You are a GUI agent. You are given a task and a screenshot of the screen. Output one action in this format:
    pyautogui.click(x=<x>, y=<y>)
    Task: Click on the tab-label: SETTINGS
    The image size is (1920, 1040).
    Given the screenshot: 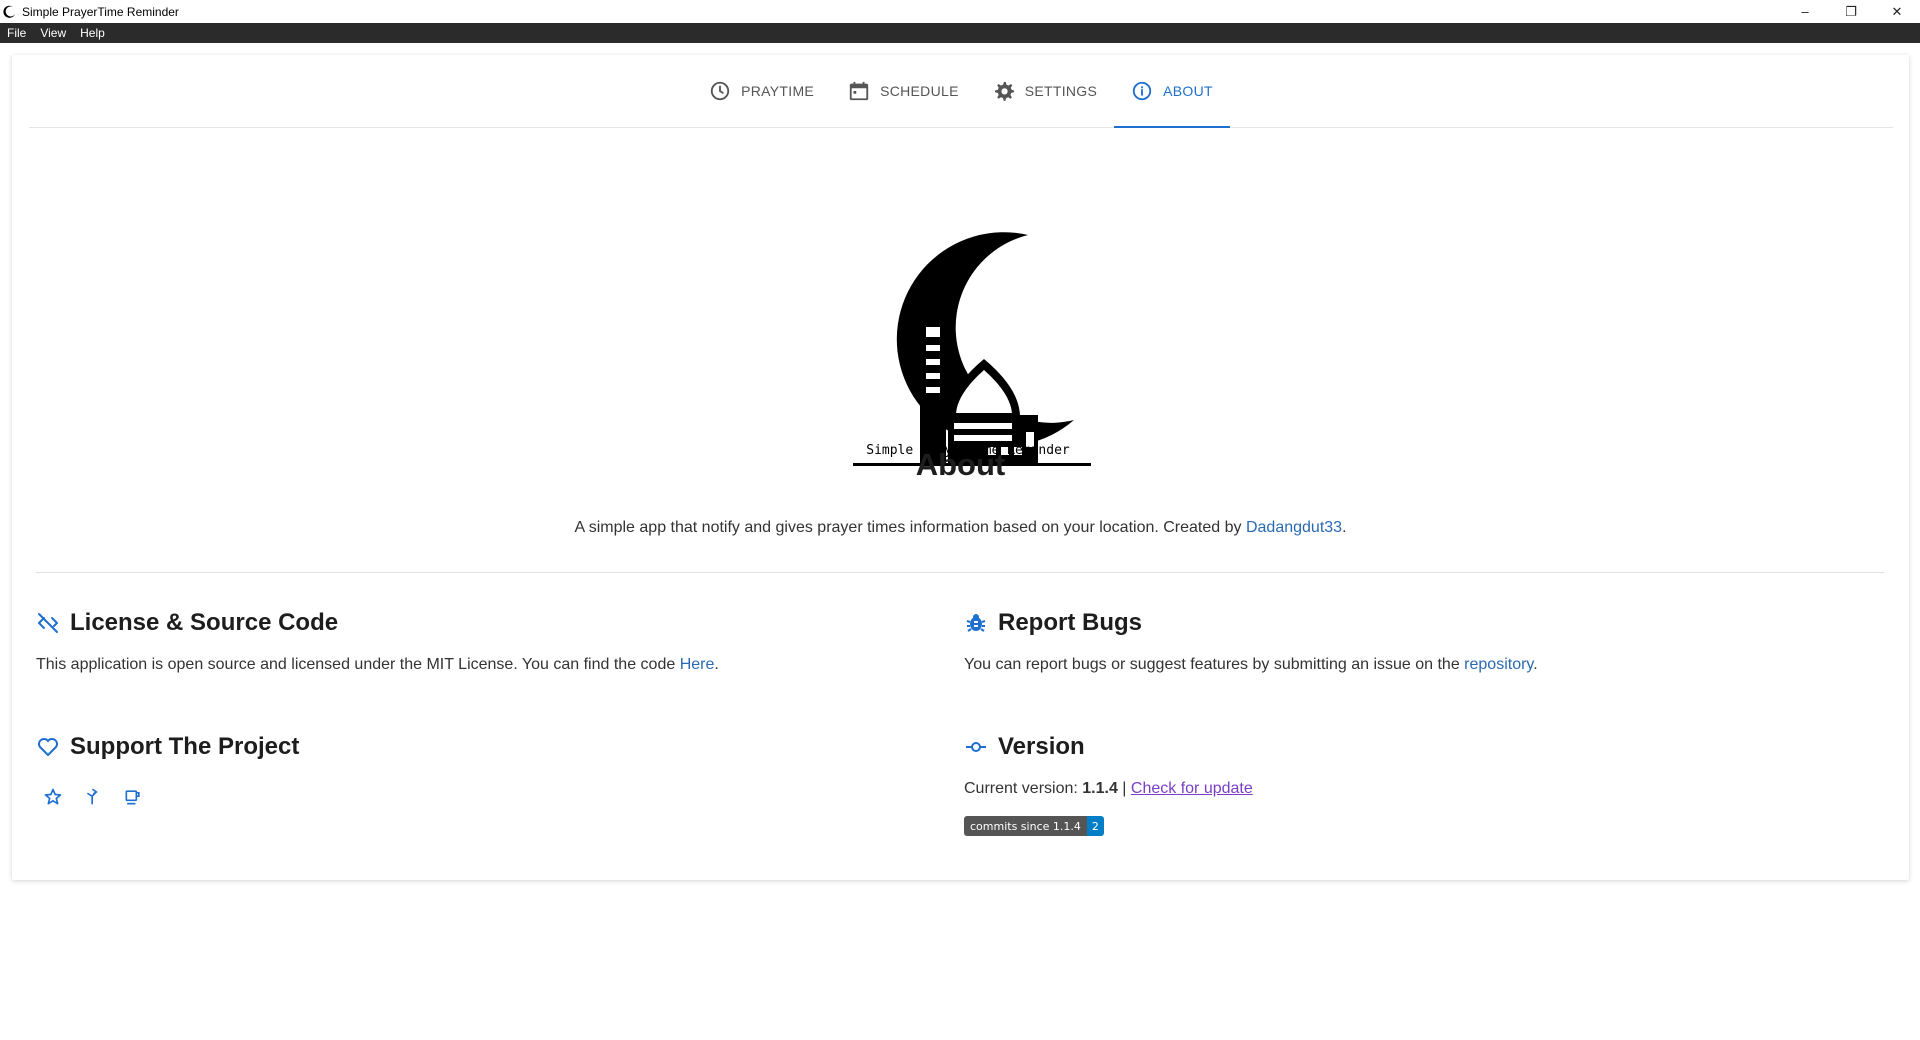 What is the action you would take?
    pyautogui.click(x=1061, y=91)
    